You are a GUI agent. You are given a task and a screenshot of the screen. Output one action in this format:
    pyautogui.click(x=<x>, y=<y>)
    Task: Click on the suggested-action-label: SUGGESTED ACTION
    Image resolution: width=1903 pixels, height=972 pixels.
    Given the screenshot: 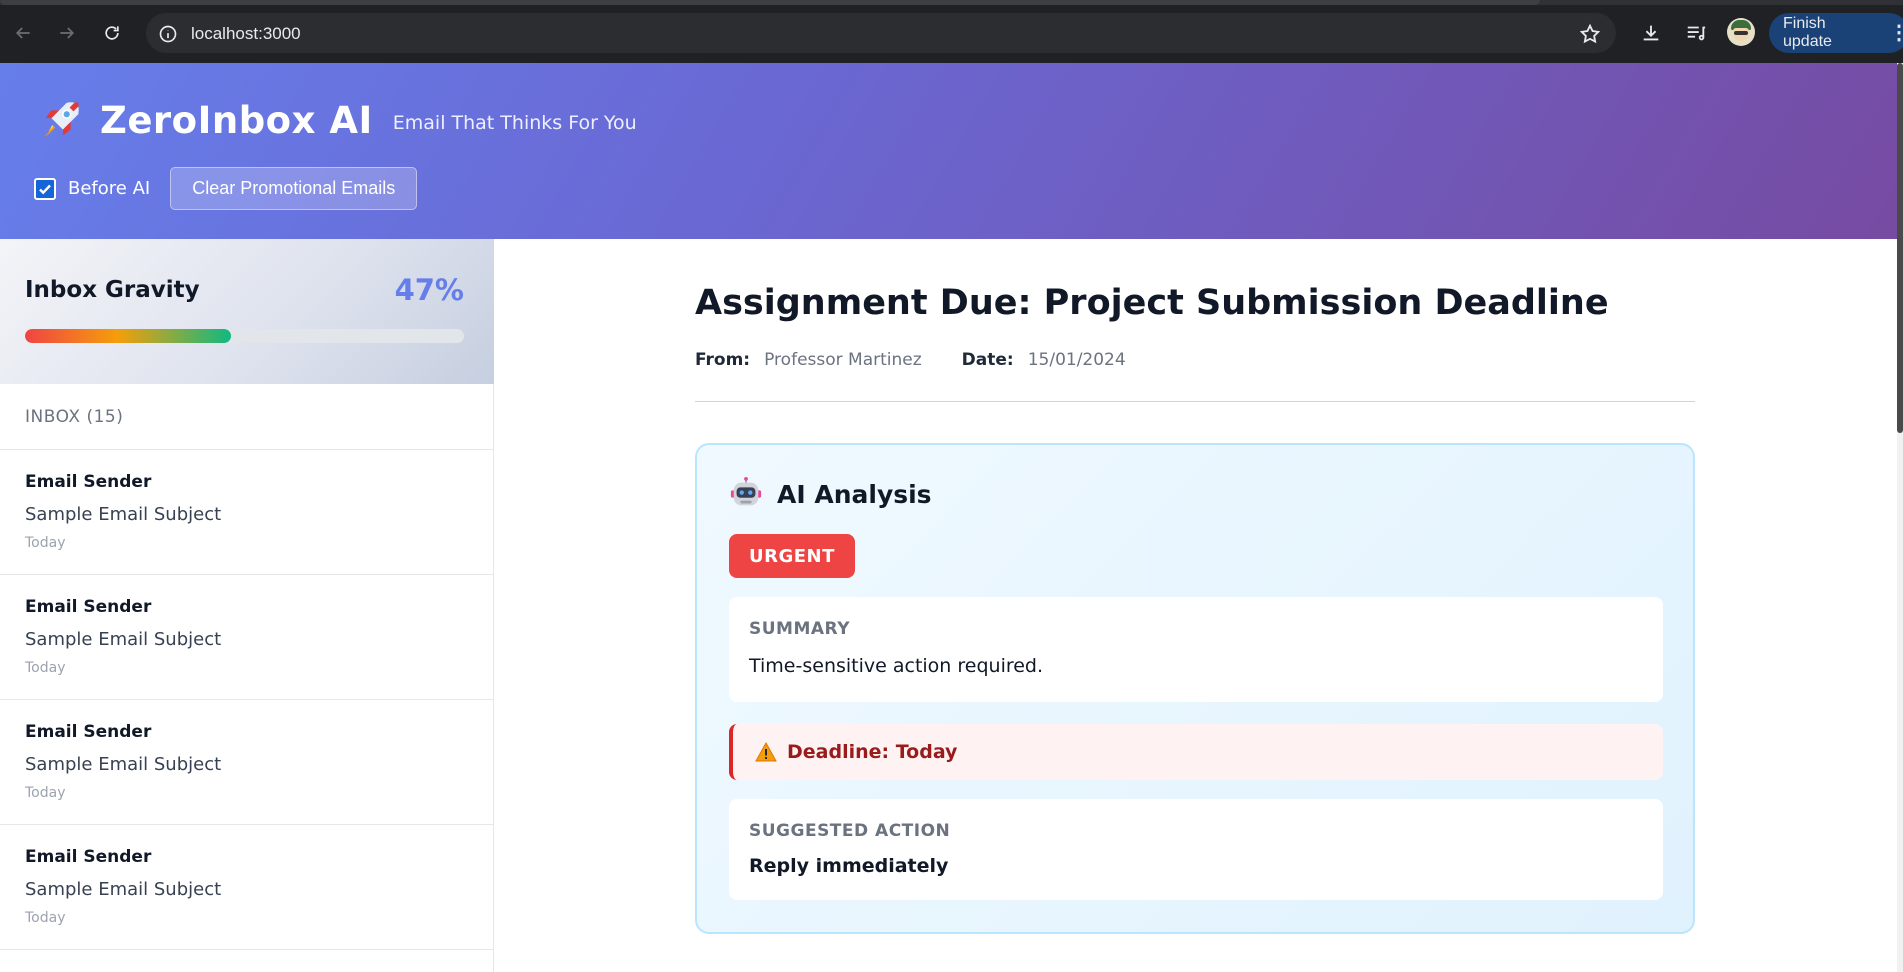 What is the action you would take?
    pyautogui.click(x=850, y=831)
    